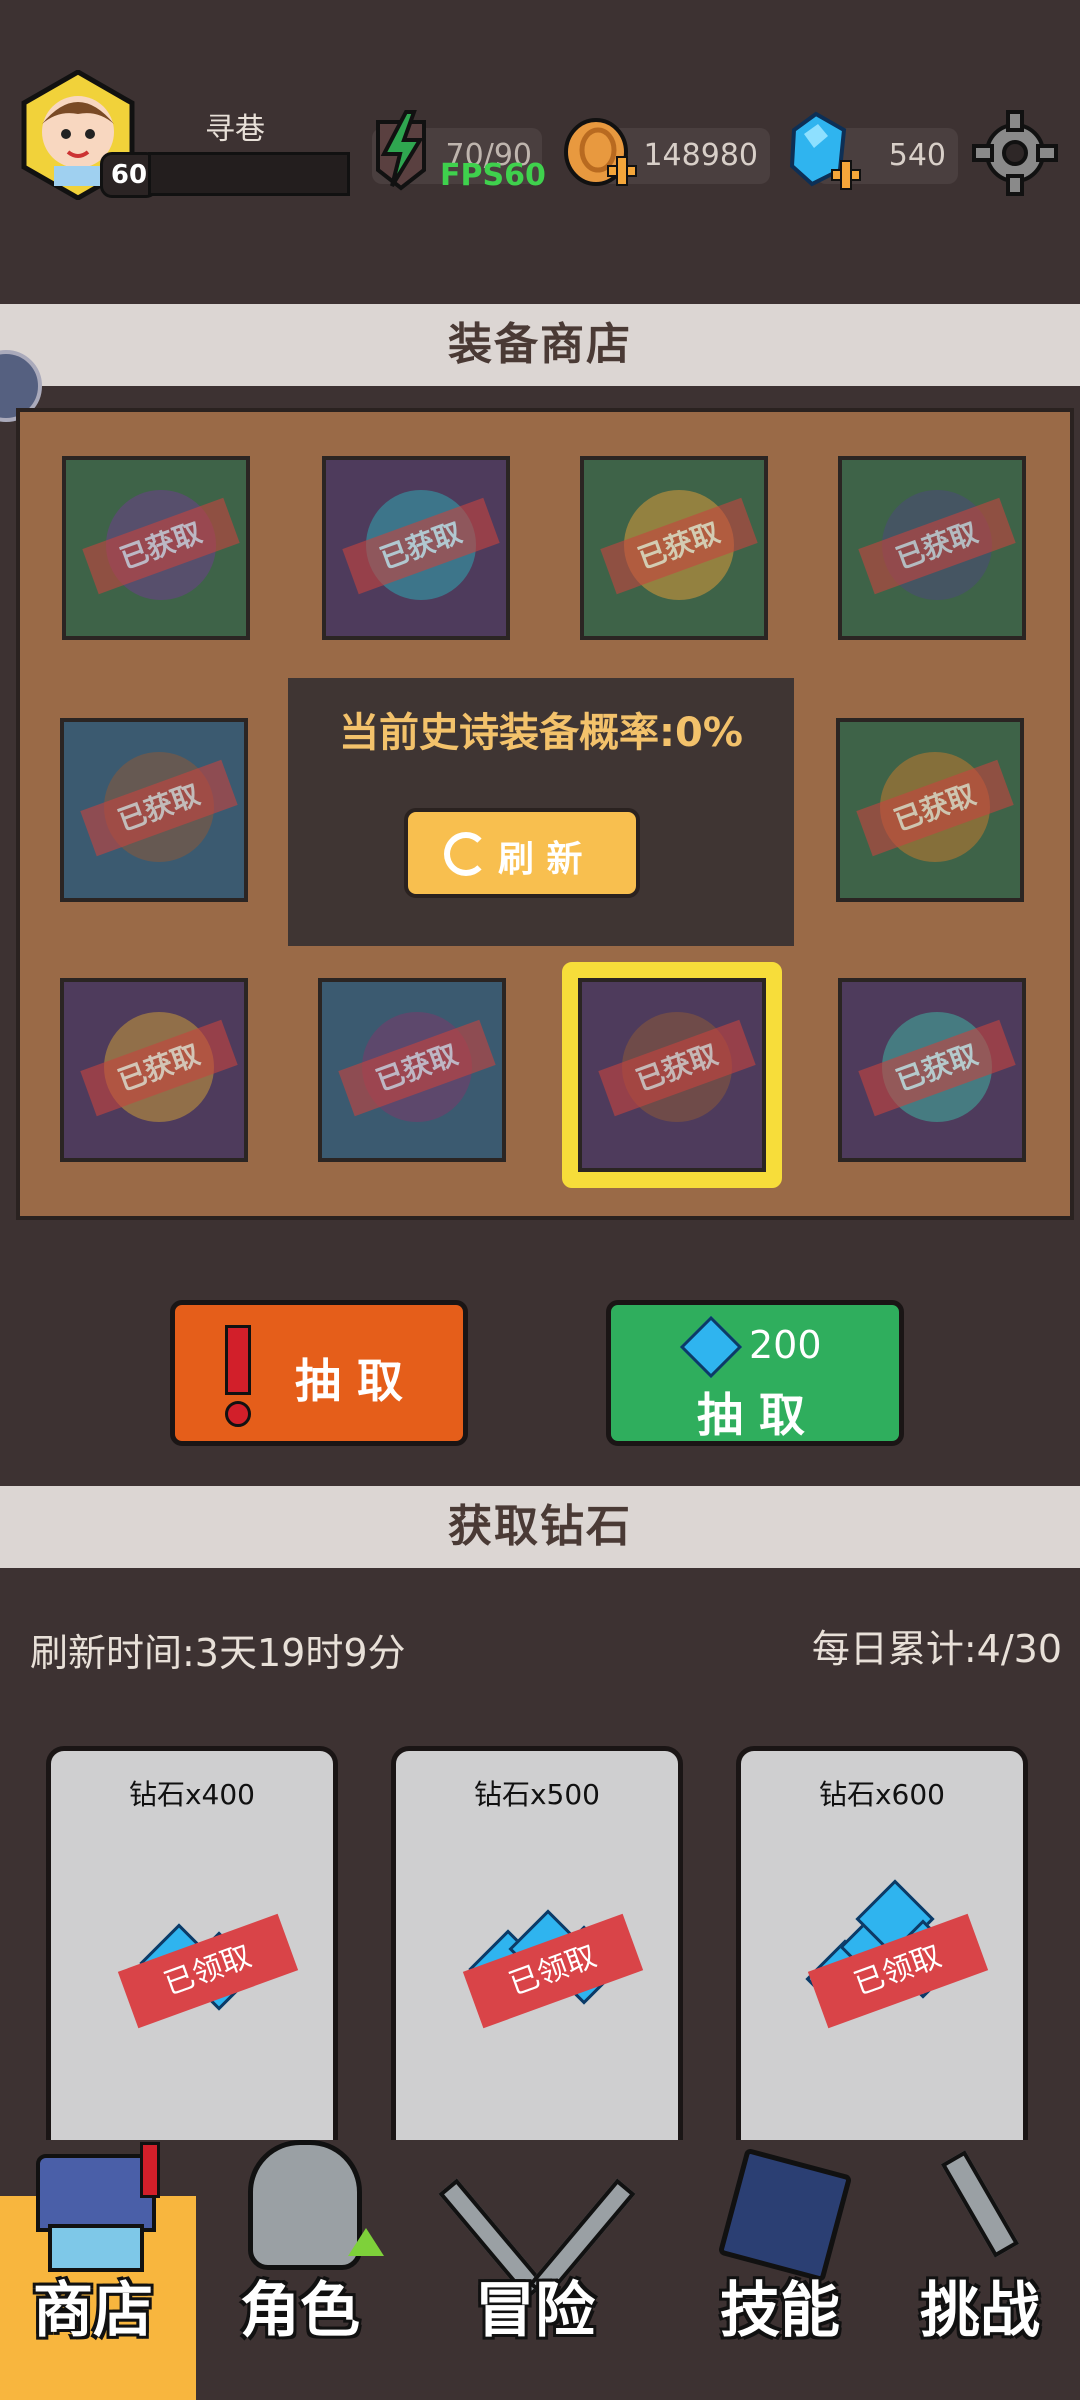 The image size is (1080, 2400). What do you see at coordinates (824, 154) in the screenshot?
I see `add-diamond-icon` at bounding box center [824, 154].